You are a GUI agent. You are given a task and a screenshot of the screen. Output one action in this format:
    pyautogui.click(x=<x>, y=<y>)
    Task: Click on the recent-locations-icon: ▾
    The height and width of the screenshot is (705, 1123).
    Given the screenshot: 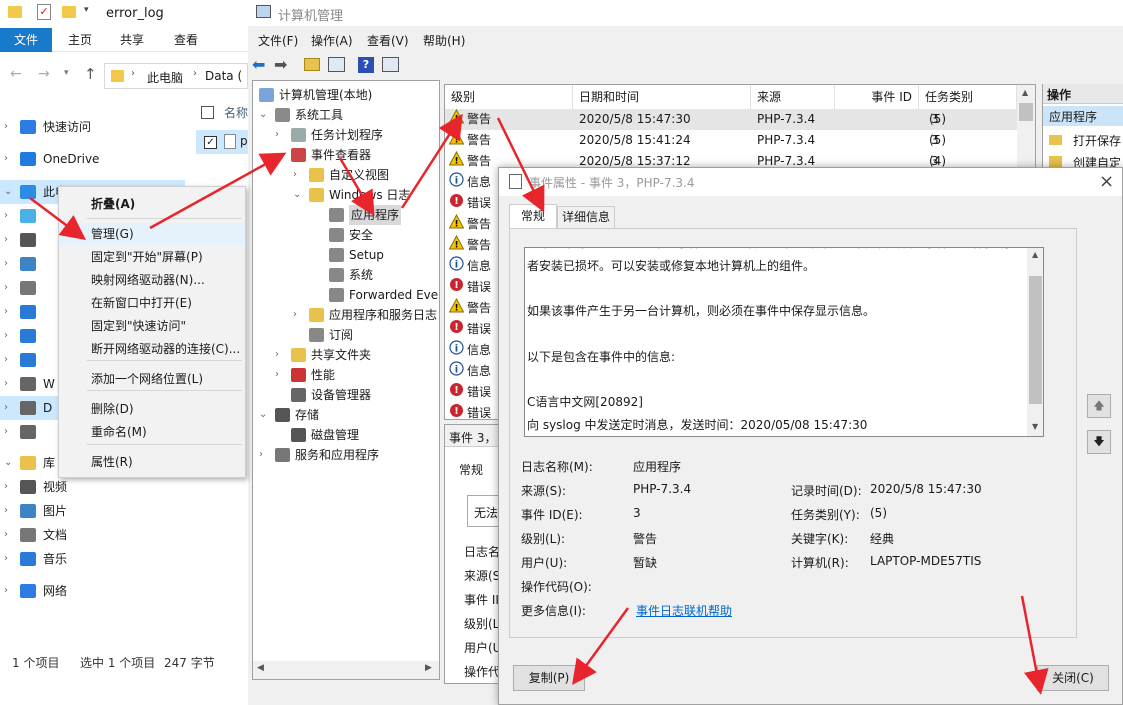 What is the action you would take?
    pyautogui.click(x=66, y=73)
    